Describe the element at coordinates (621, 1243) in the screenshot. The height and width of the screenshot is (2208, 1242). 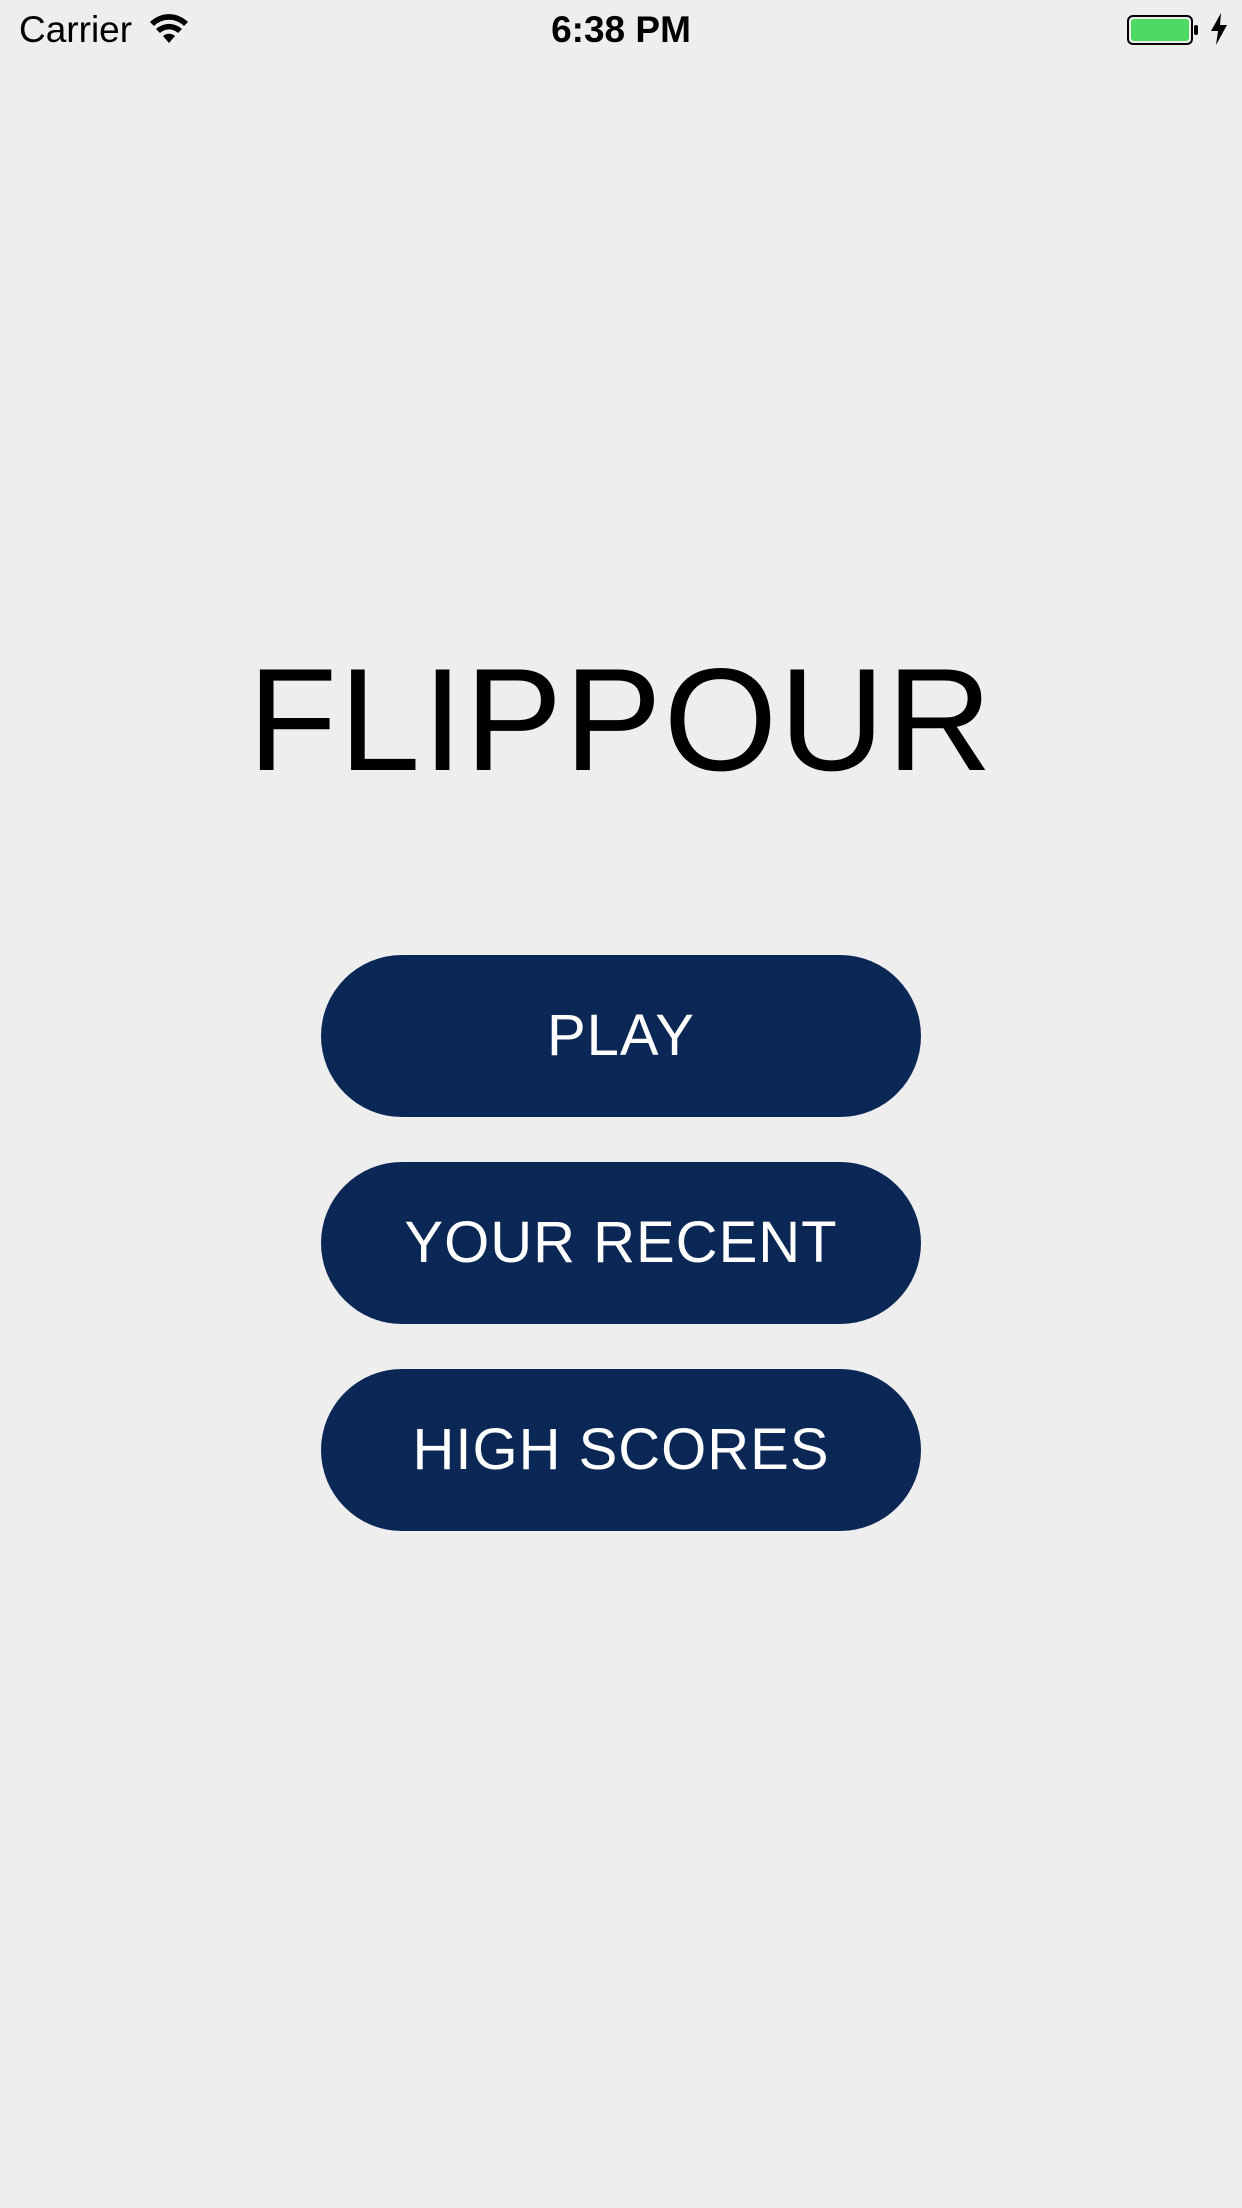
I see `your-recent-button: YOUR RECENT` at that location.